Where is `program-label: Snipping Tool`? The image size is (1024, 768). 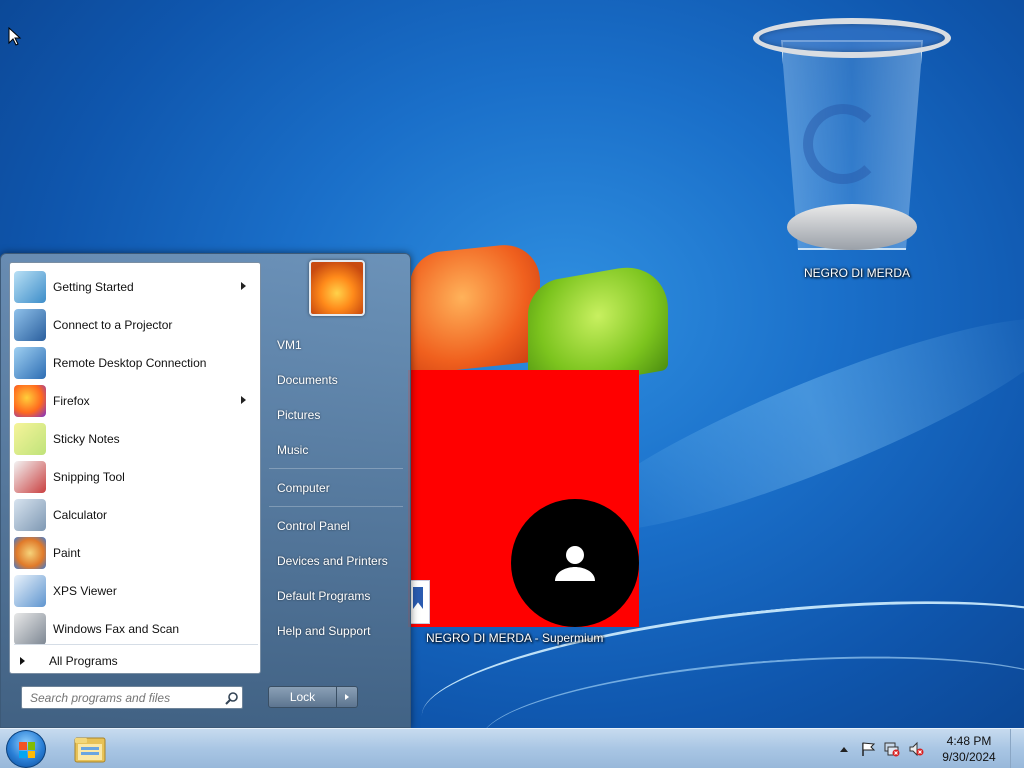
program-label: Snipping Tool is located at coordinates (89, 477).